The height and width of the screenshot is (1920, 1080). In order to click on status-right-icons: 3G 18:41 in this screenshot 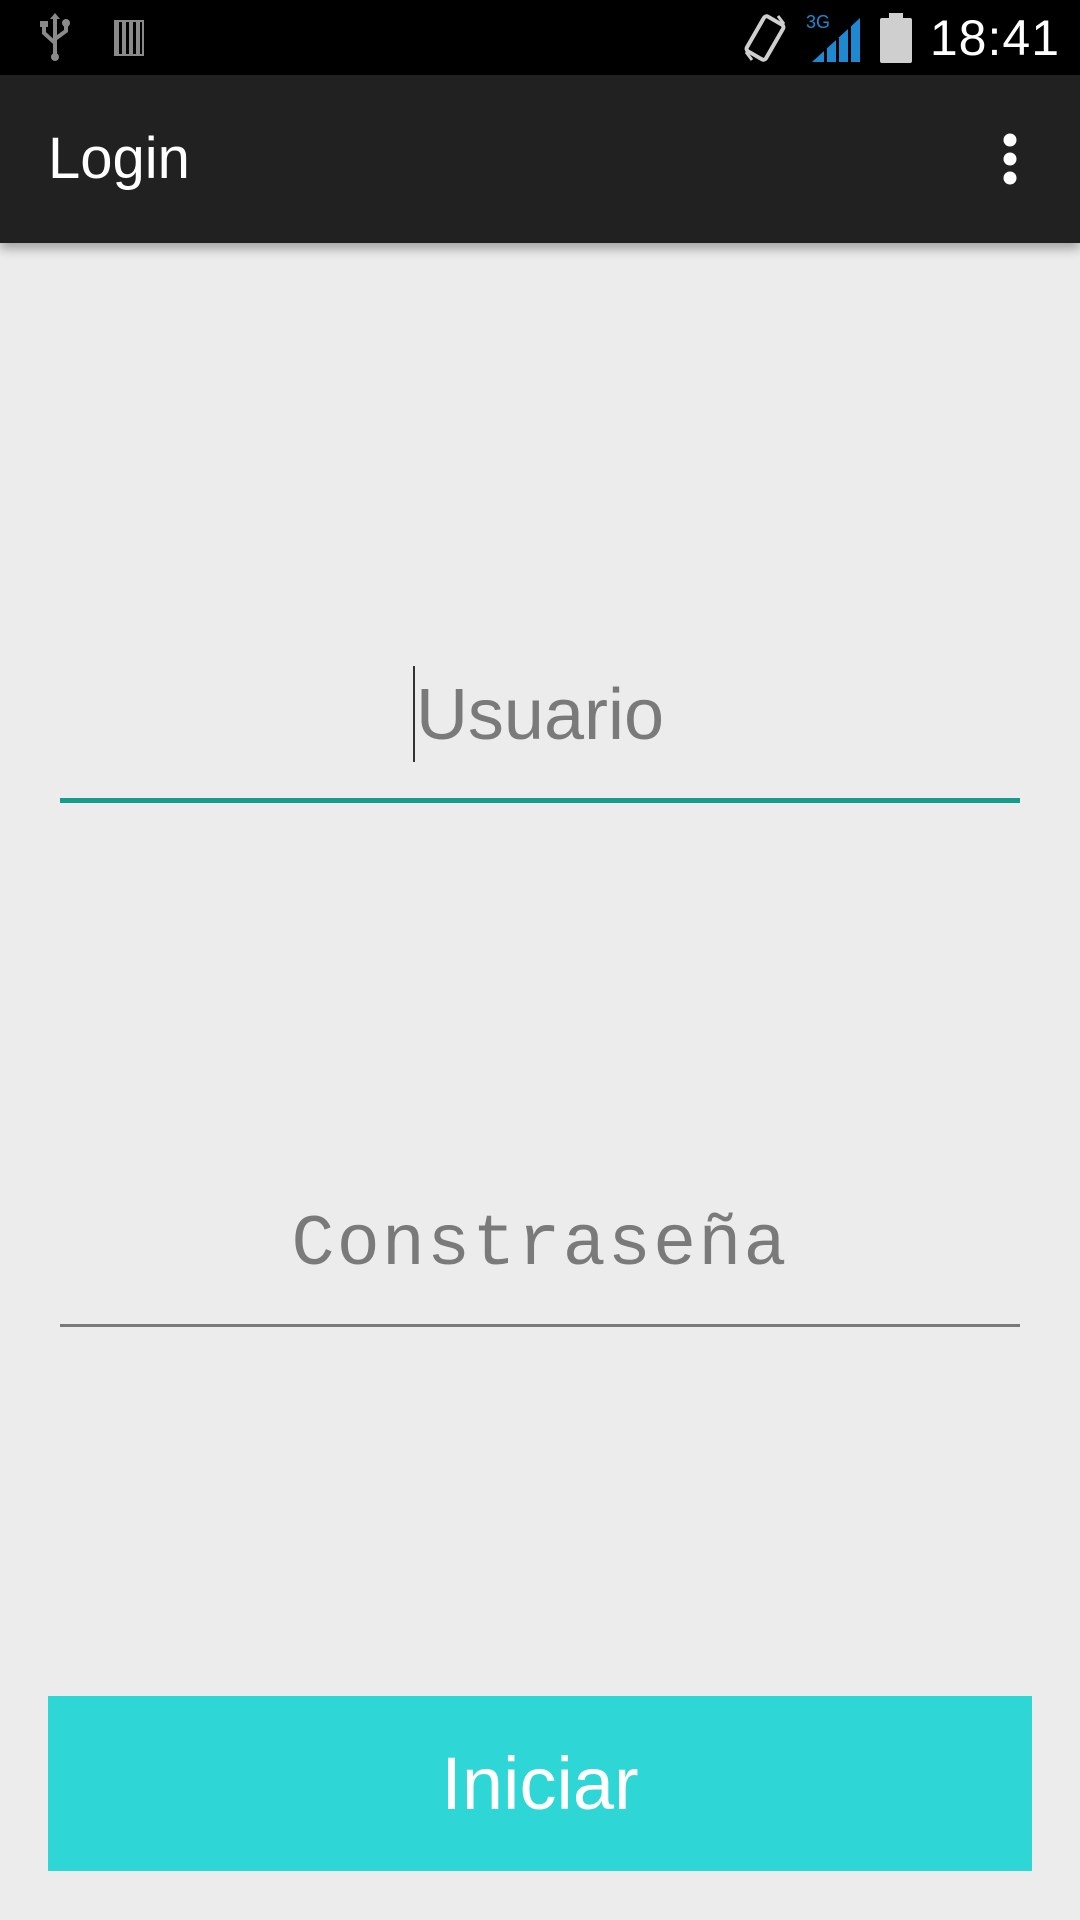, I will do `click(901, 37)`.